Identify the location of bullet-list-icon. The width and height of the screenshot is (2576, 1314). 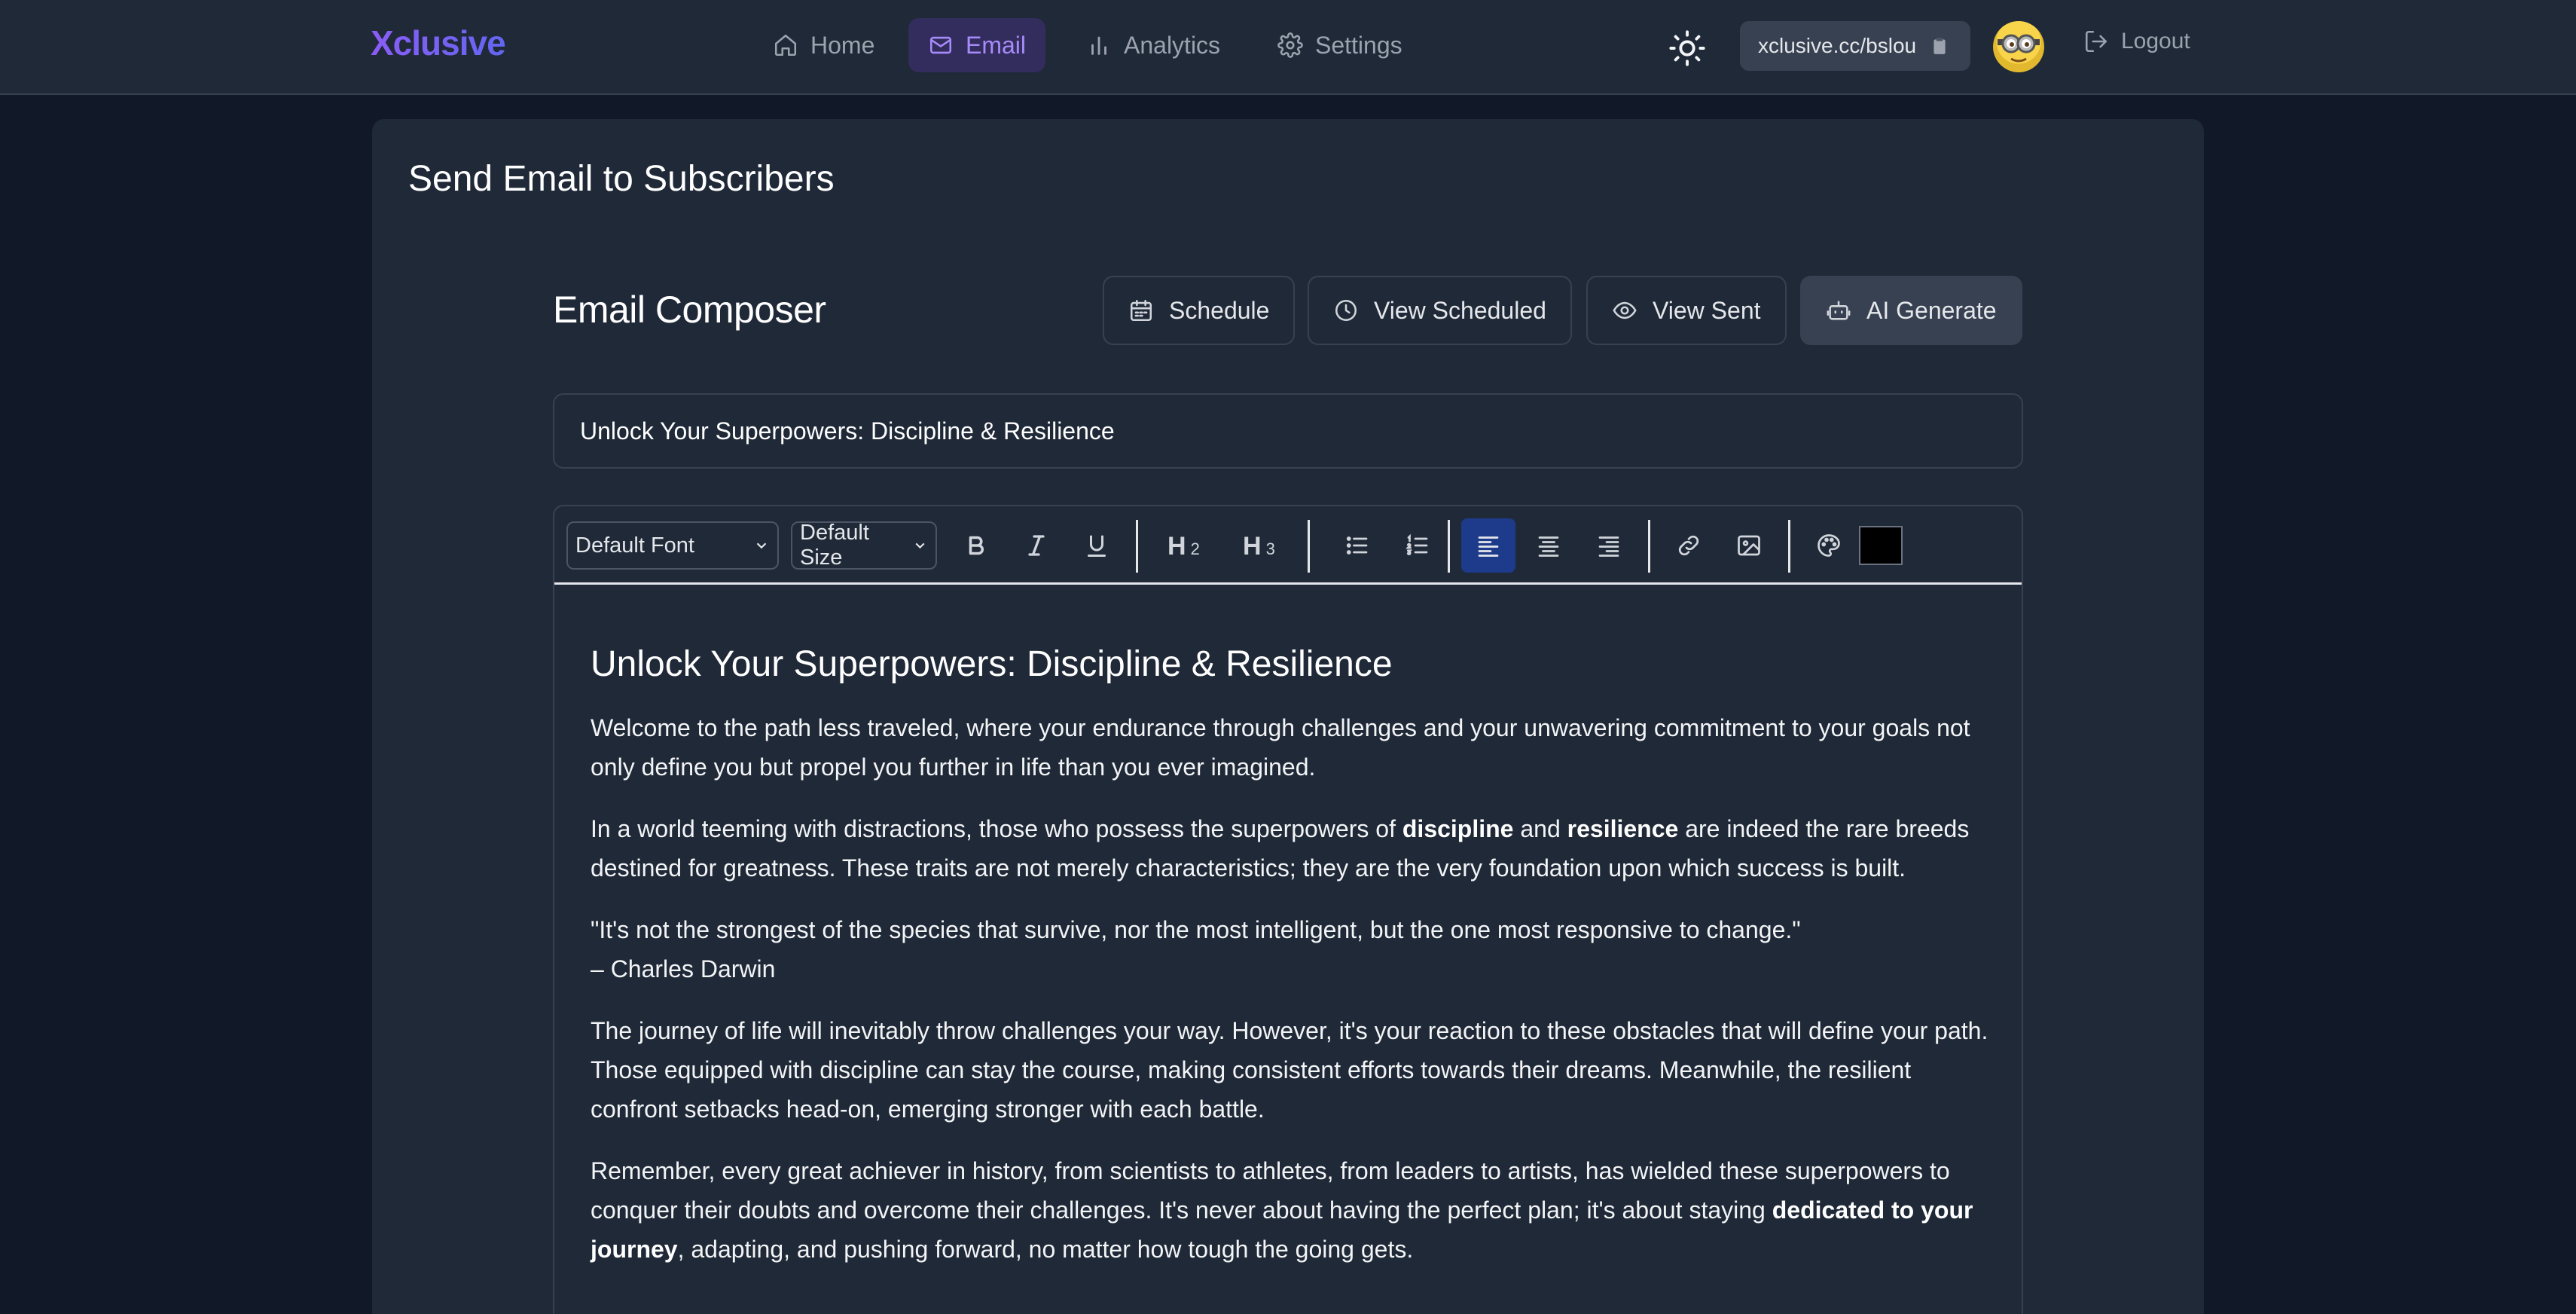
(1357, 545).